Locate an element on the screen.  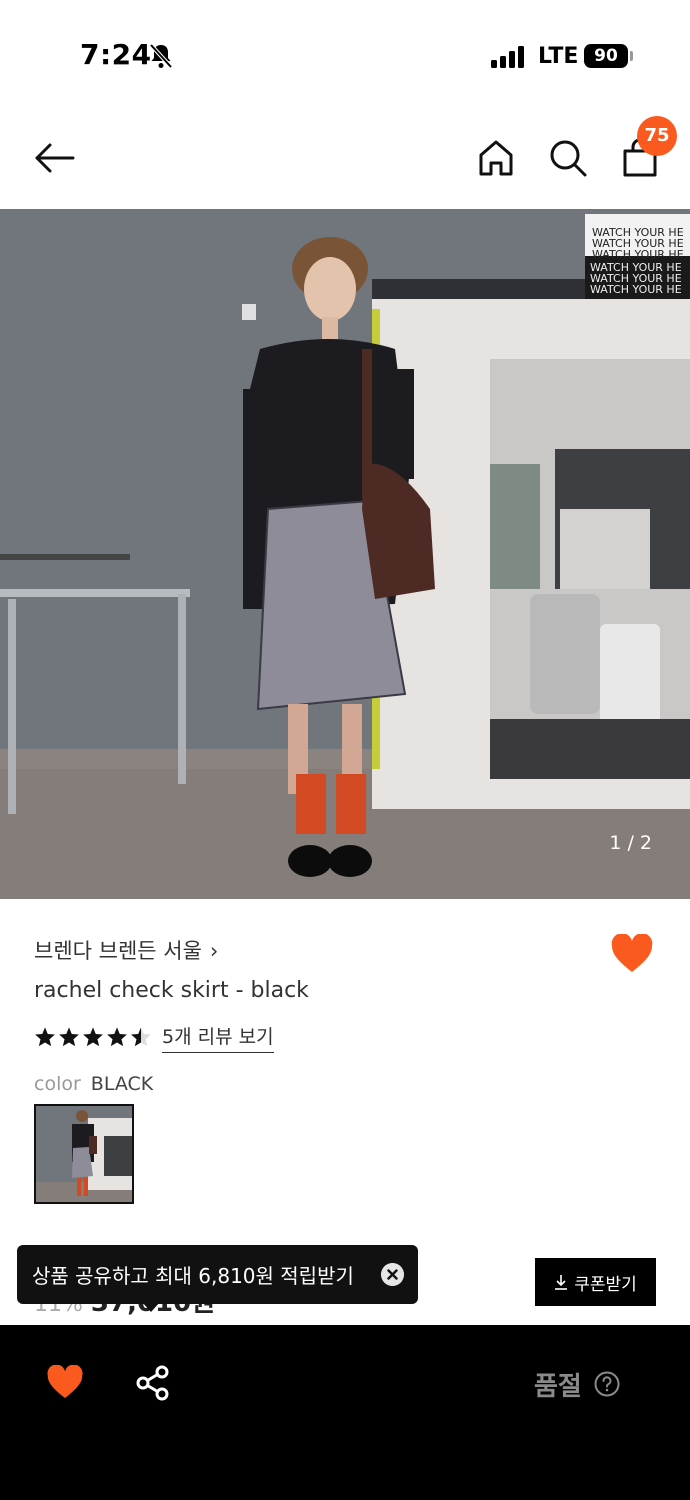
download-icon is located at coordinates (561, 1282).